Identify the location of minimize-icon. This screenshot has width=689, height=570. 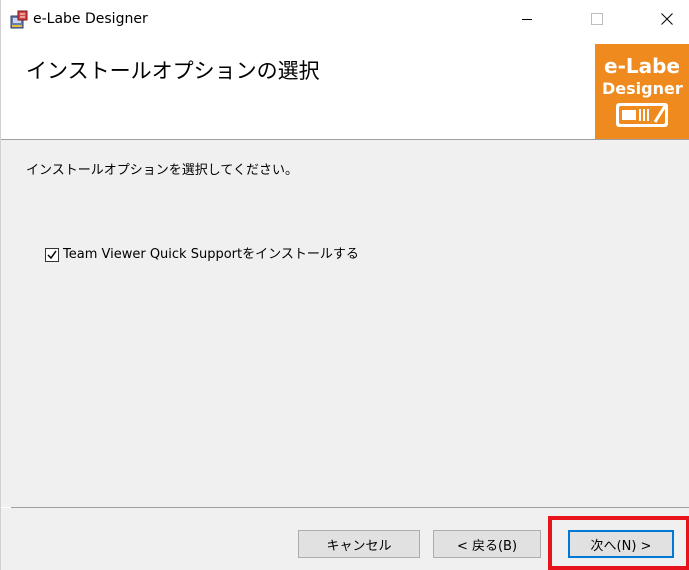
(527, 19).